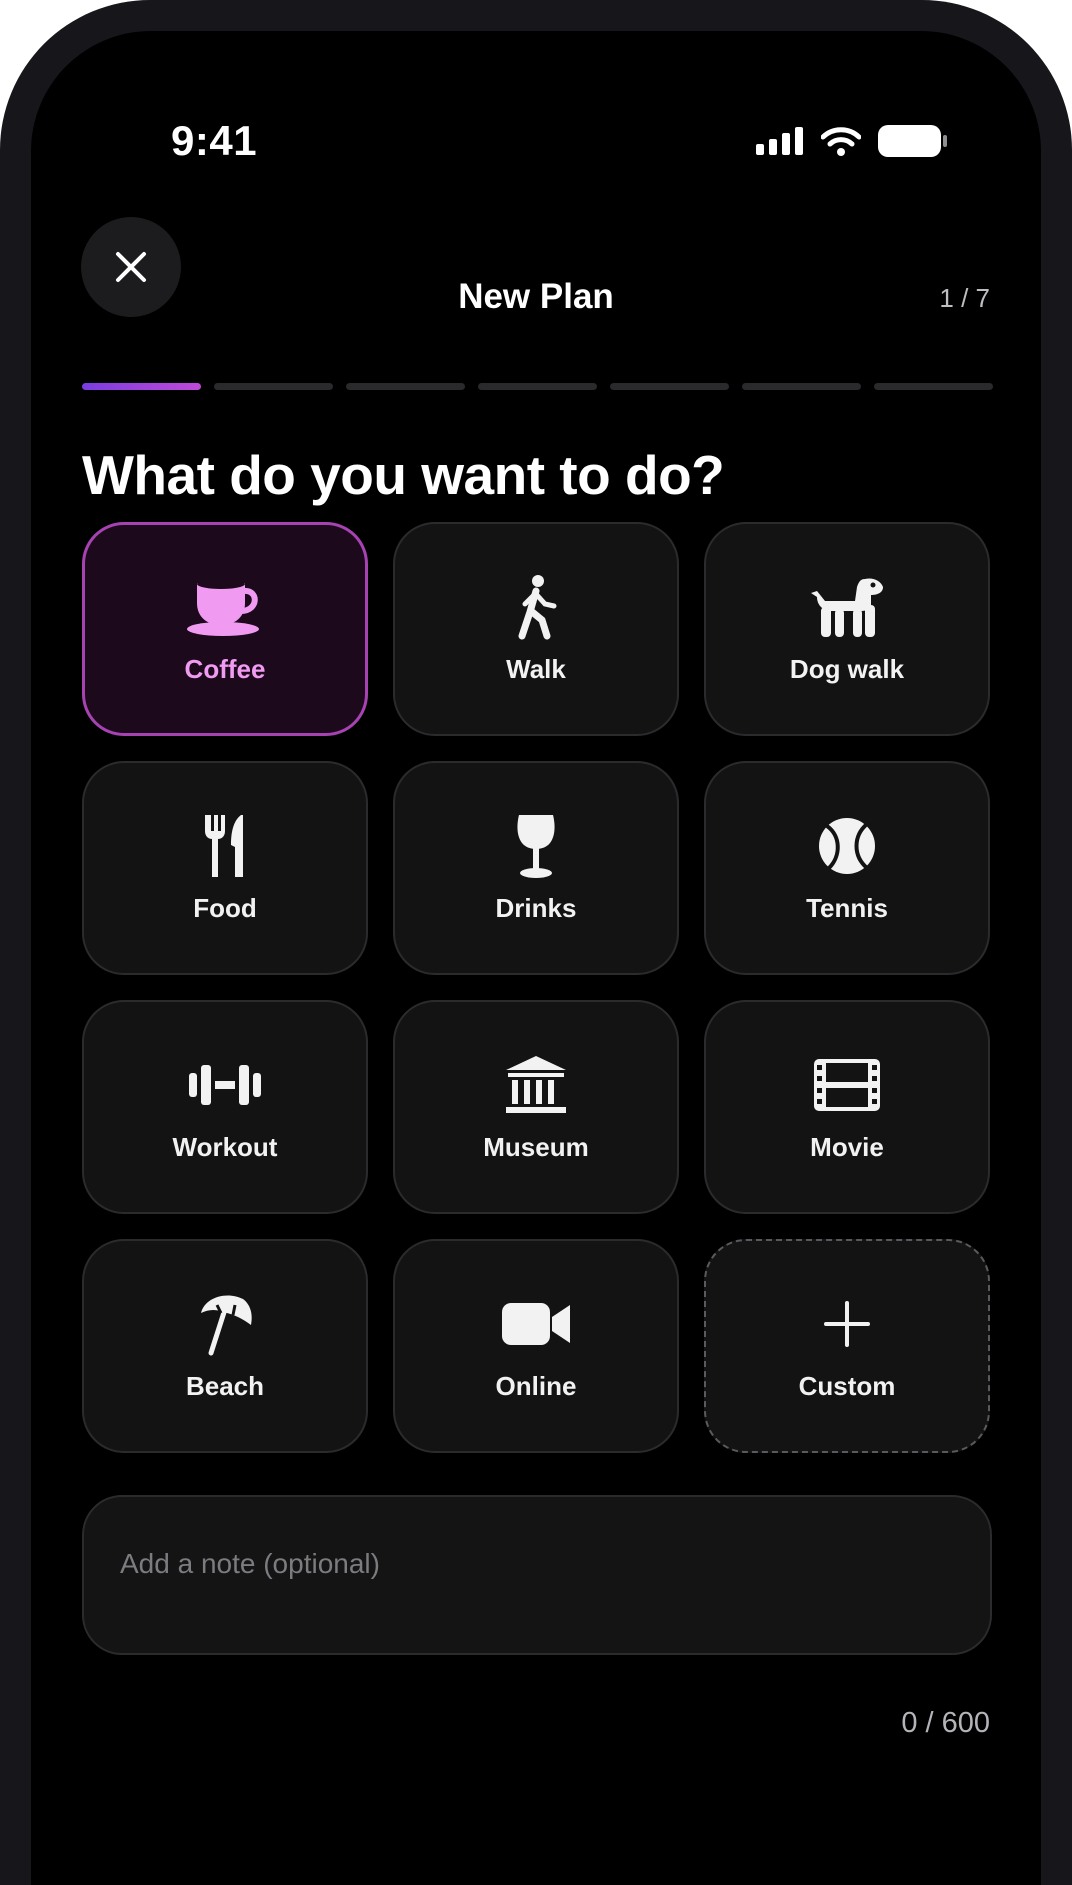  What do you see at coordinates (847, 1324) in the screenshot?
I see `plus-icon` at bounding box center [847, 1324].